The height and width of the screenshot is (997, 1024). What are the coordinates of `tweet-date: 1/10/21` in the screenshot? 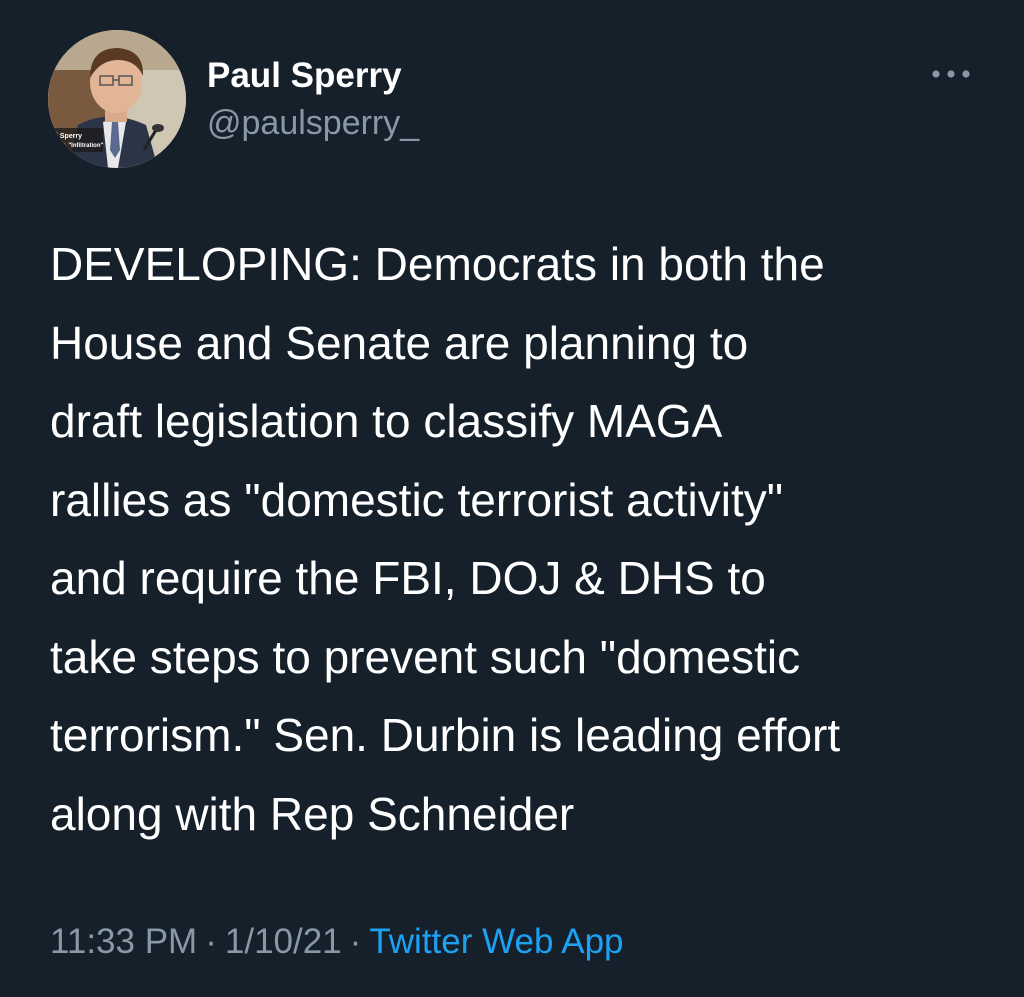 It's located at (283, 941).